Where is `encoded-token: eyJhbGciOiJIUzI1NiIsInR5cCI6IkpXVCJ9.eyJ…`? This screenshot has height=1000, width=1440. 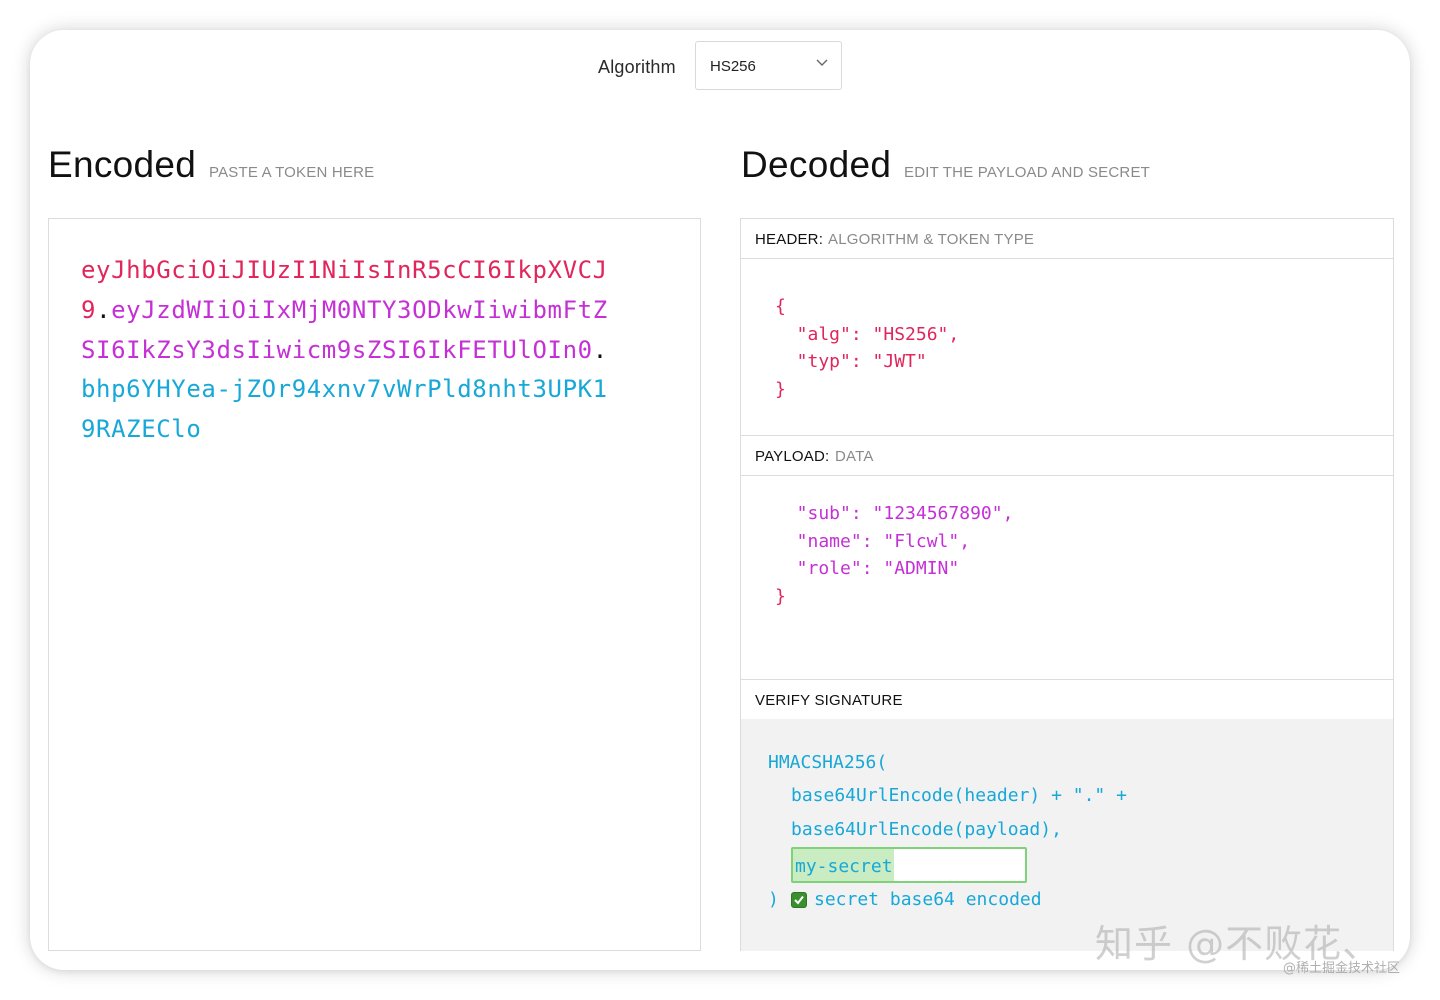
encoded-token: eyJhbGciOiJIUzI1NiIsInR5cCI6IkpXVCJ9.eyJ… is located at coordinates (346, 350).